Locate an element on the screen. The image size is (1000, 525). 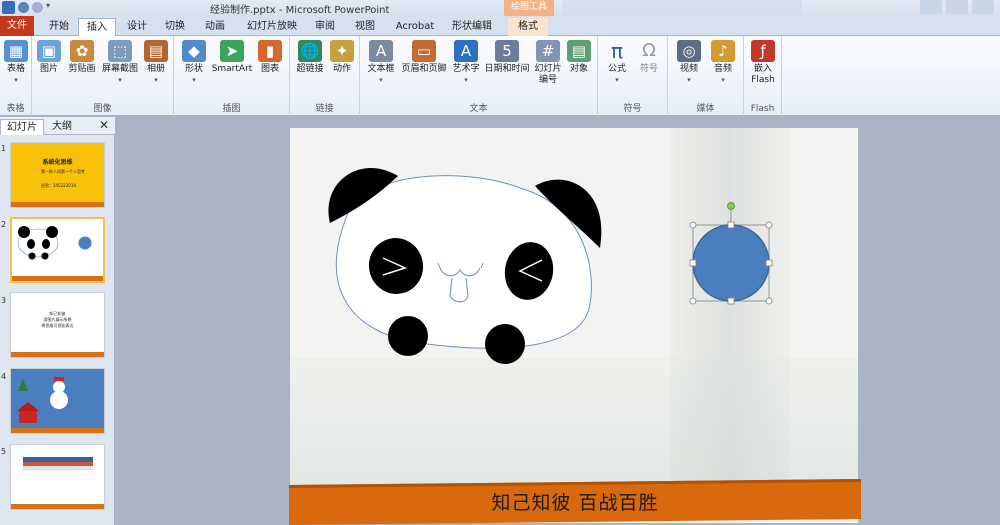
table-button: ▦ 表格 ▾ is located at coordinates (16, 63).